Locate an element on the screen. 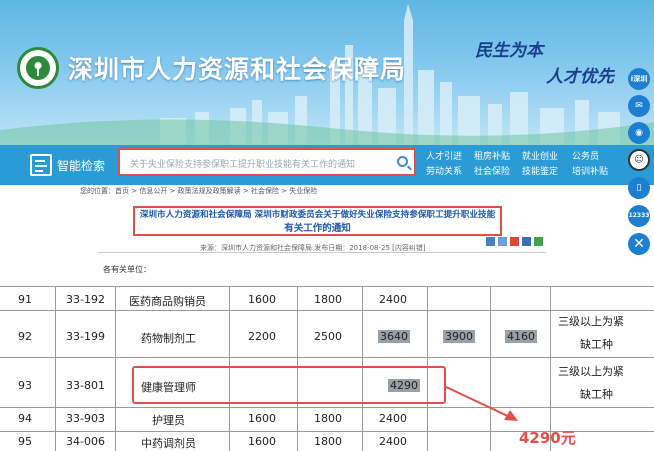 The height and width of the screenshot is (451, 654). search-input: 关于失业保险支持参保职工提升职业技能有关工作的通知 is located at coordinates (267, 162).